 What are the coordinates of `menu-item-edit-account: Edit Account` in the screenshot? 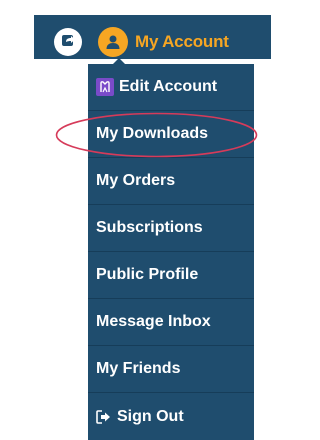 It's located at (171, 87).